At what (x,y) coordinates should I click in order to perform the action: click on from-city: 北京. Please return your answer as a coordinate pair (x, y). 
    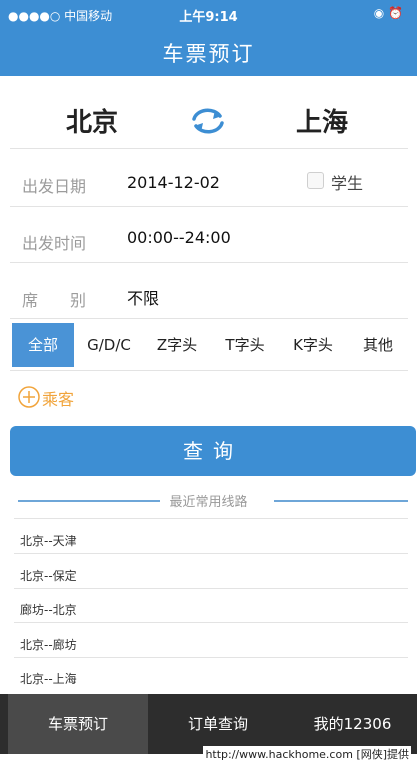
    Looking at the image, I should click on (92, 120).